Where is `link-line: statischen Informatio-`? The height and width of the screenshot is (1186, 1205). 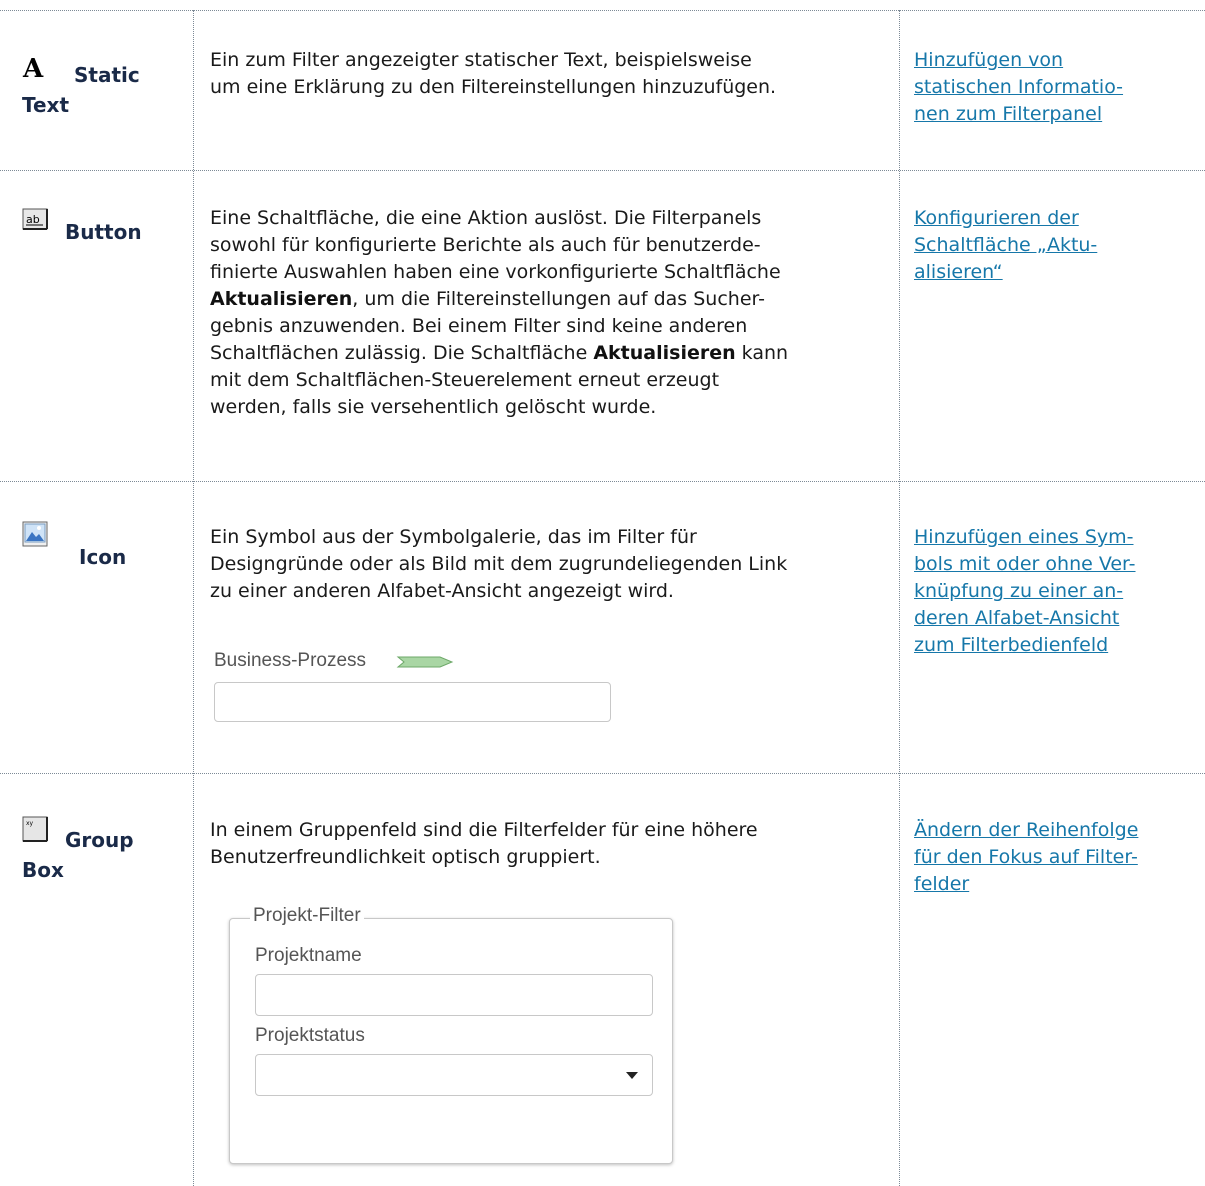
link-line: statischen Informatio- is located at coordinates (1019, 87).